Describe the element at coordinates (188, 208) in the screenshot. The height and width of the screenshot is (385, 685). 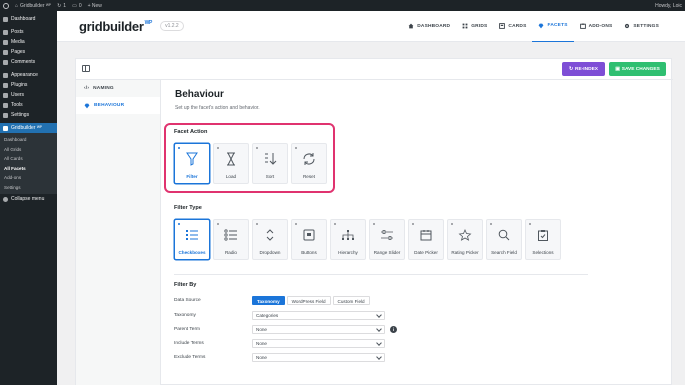
I see `filter-type-title: Filter Type` at that location.